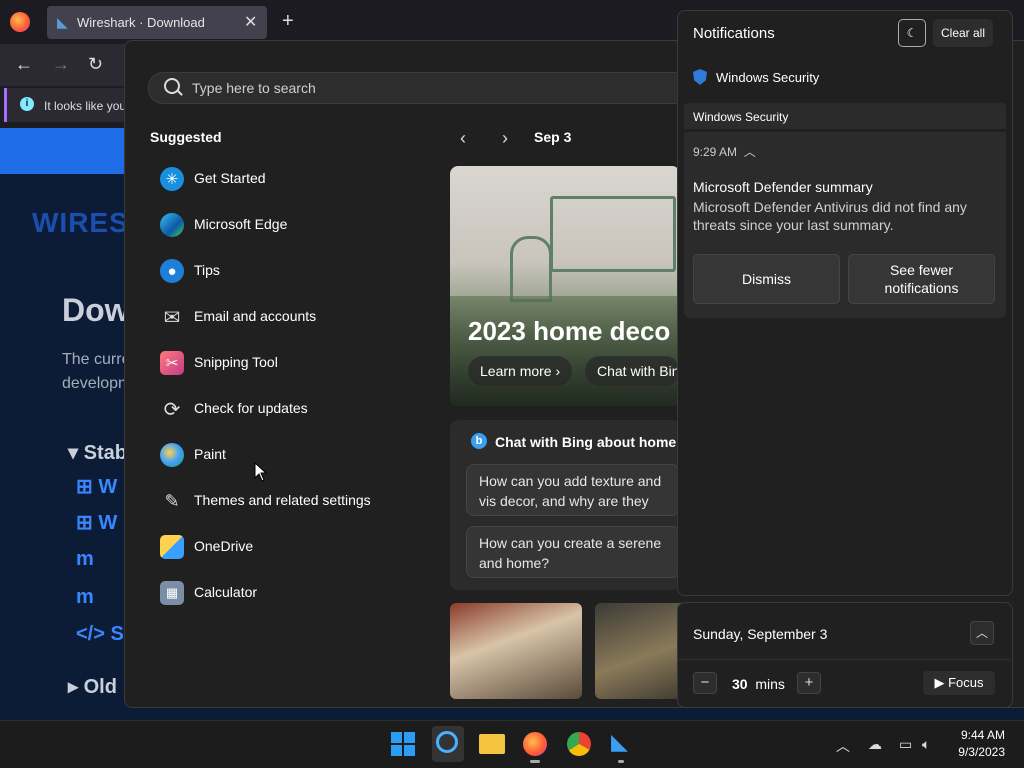 The image size is (1024, 768). I want to click on page-intro: The curre developm, so click(97, 371).